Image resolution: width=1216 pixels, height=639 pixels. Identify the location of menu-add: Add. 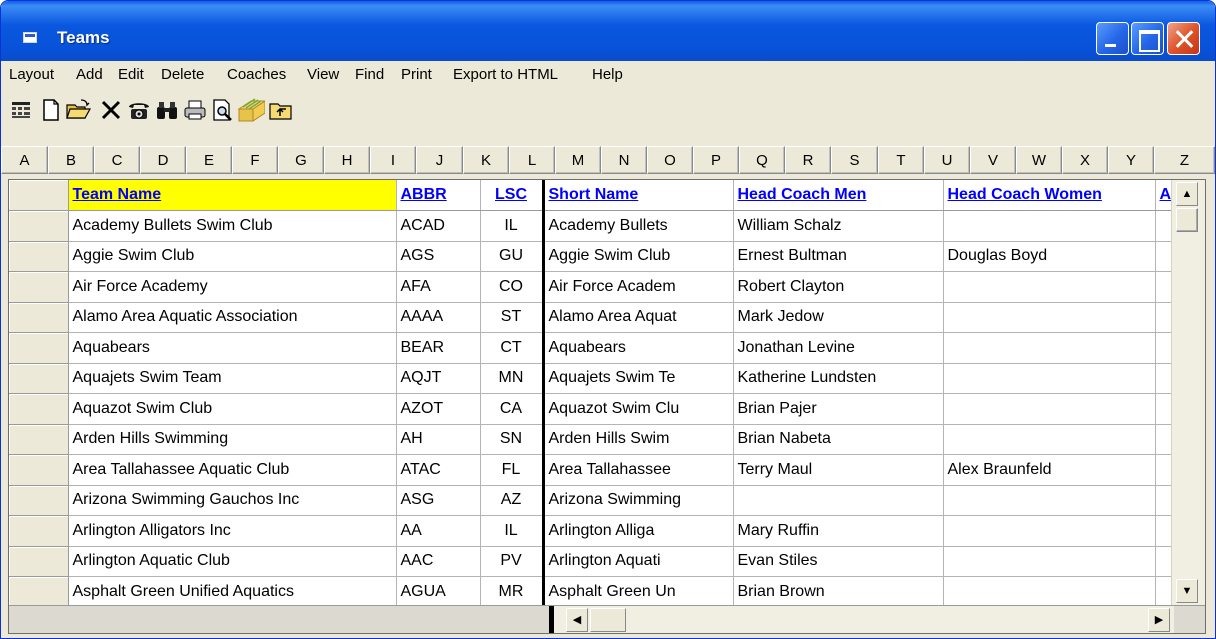
(89, 74).